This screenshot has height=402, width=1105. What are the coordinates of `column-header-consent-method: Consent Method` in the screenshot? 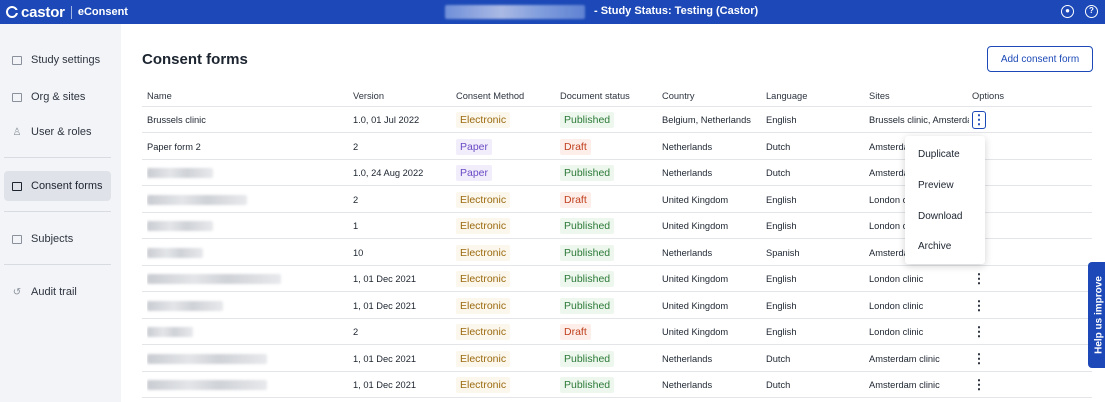 It's located at (506, 96).